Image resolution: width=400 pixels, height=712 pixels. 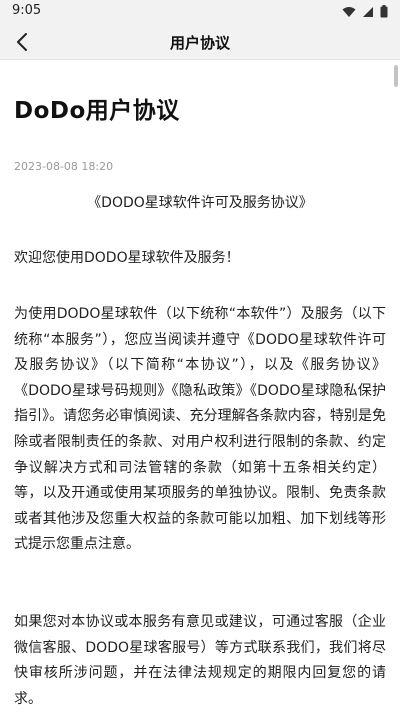 I want to click on status-bar: 9:05, so click(x=200, y=12).